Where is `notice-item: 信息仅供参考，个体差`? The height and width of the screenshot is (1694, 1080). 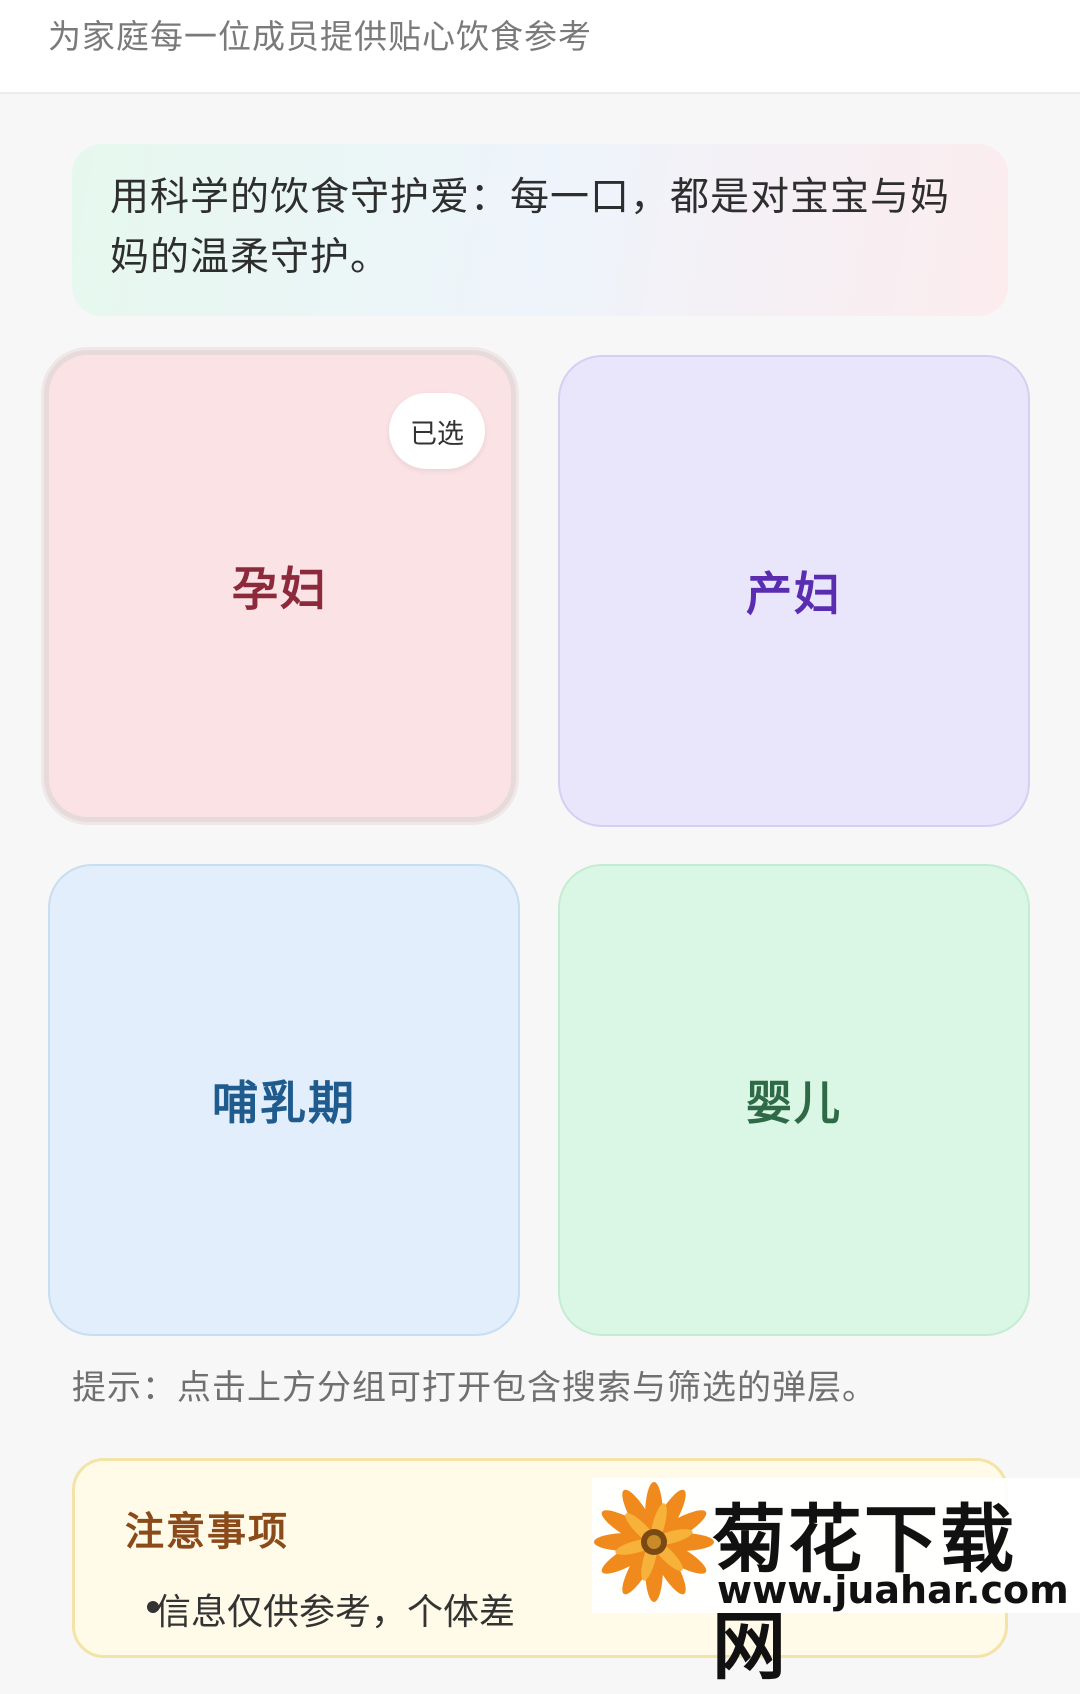 notice-item: 信息仅供参考，个体差 is located at coordinates (335, 1612).